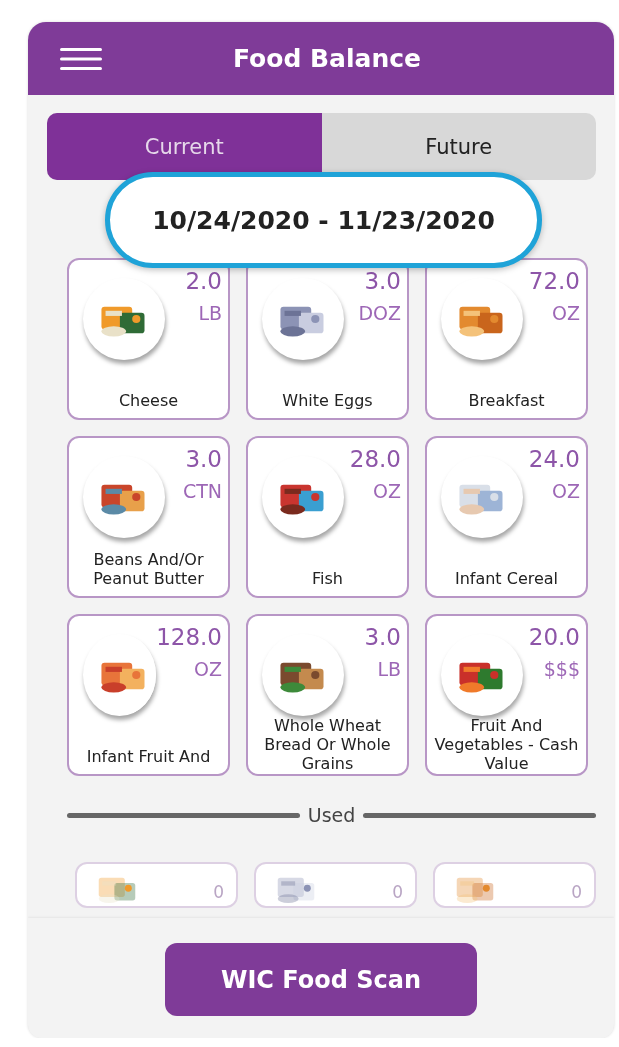 The width and height of the screenshot is (619, 1047). I want to click on date-range-tooltip: 10/24/2020 - 11/23/2020, so click(323, 220).